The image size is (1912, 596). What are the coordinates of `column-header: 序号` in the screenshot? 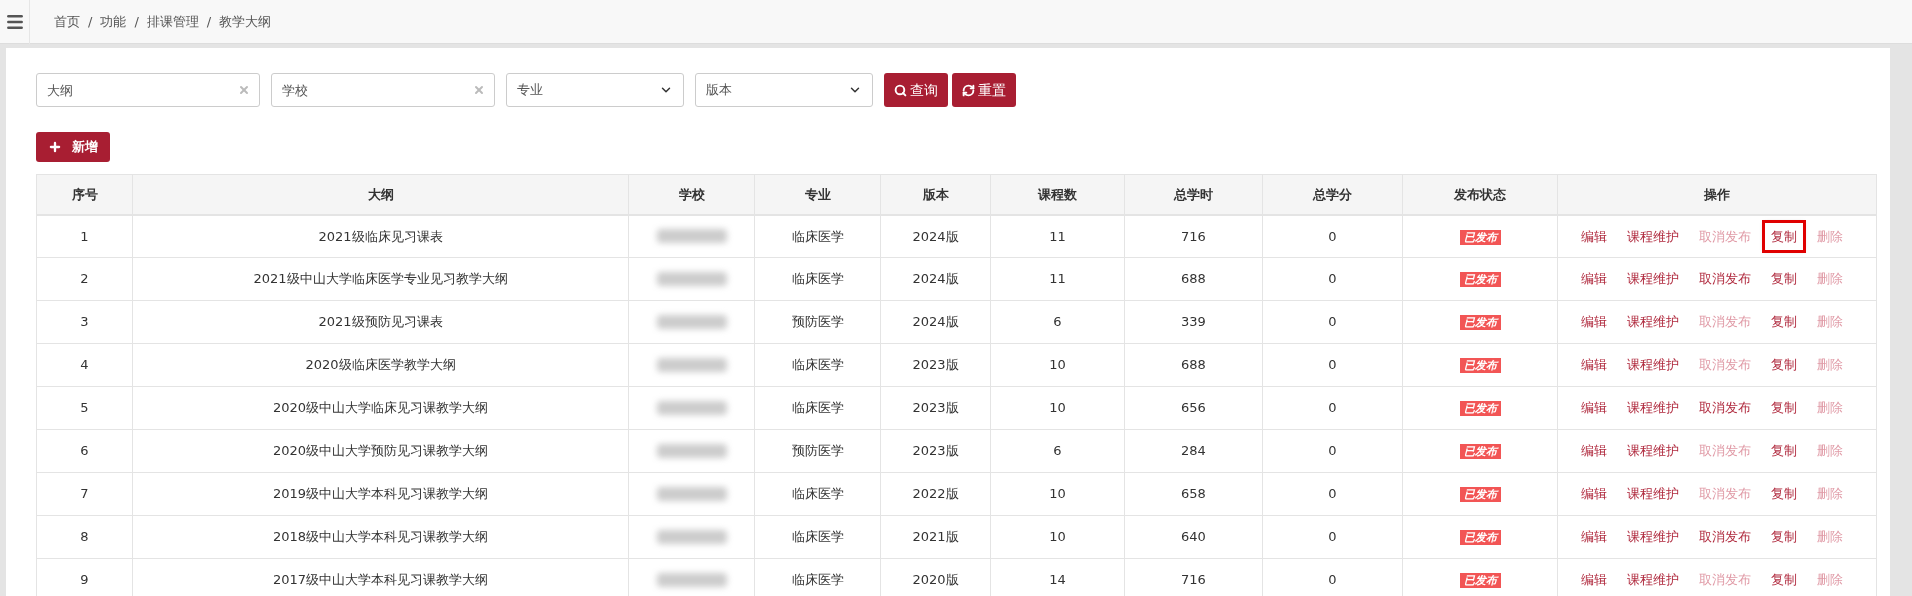 It's located at (84, 194).